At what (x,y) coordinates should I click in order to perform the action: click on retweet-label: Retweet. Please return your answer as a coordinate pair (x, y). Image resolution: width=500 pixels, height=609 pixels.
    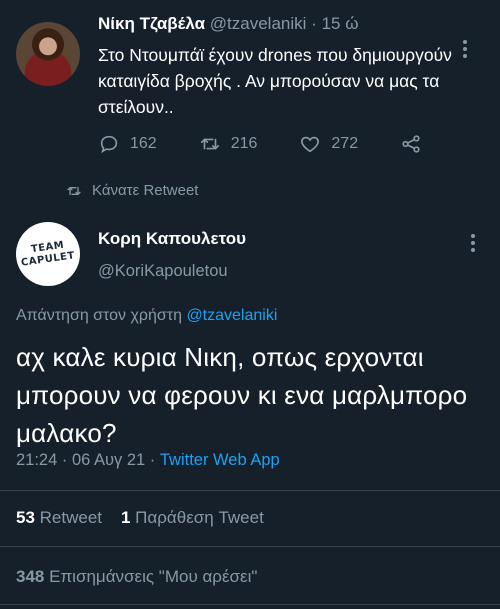
    Looking at the image, I should click on (71, 517).